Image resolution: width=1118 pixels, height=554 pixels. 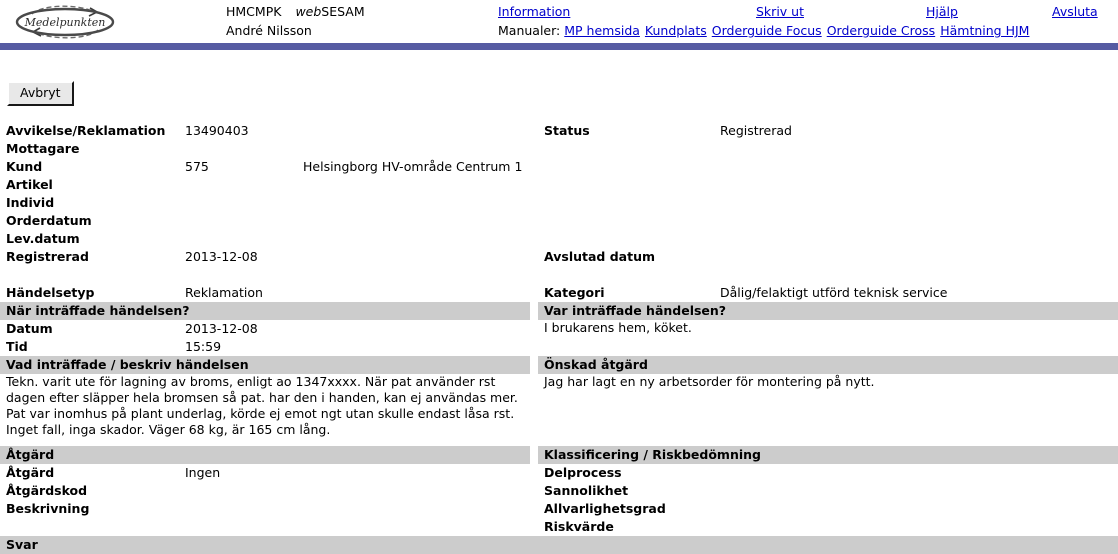 I want to click on row-order-date: Orderdatum, so click(x=559, y=221).